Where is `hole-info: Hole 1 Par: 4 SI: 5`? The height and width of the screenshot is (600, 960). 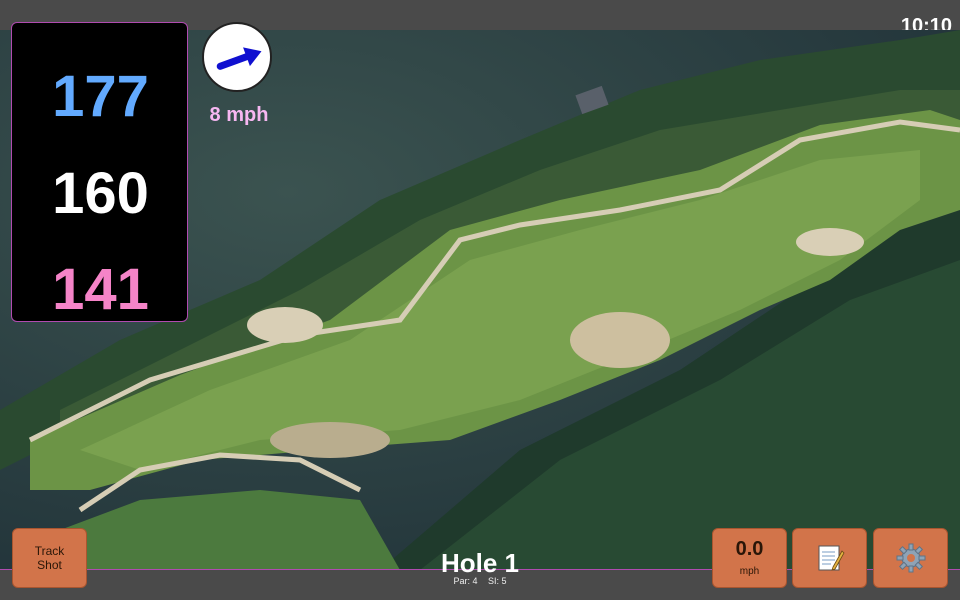
hole-info: Hole 1 Par: 4 SI: 5 is located at coordinates (480, 567).